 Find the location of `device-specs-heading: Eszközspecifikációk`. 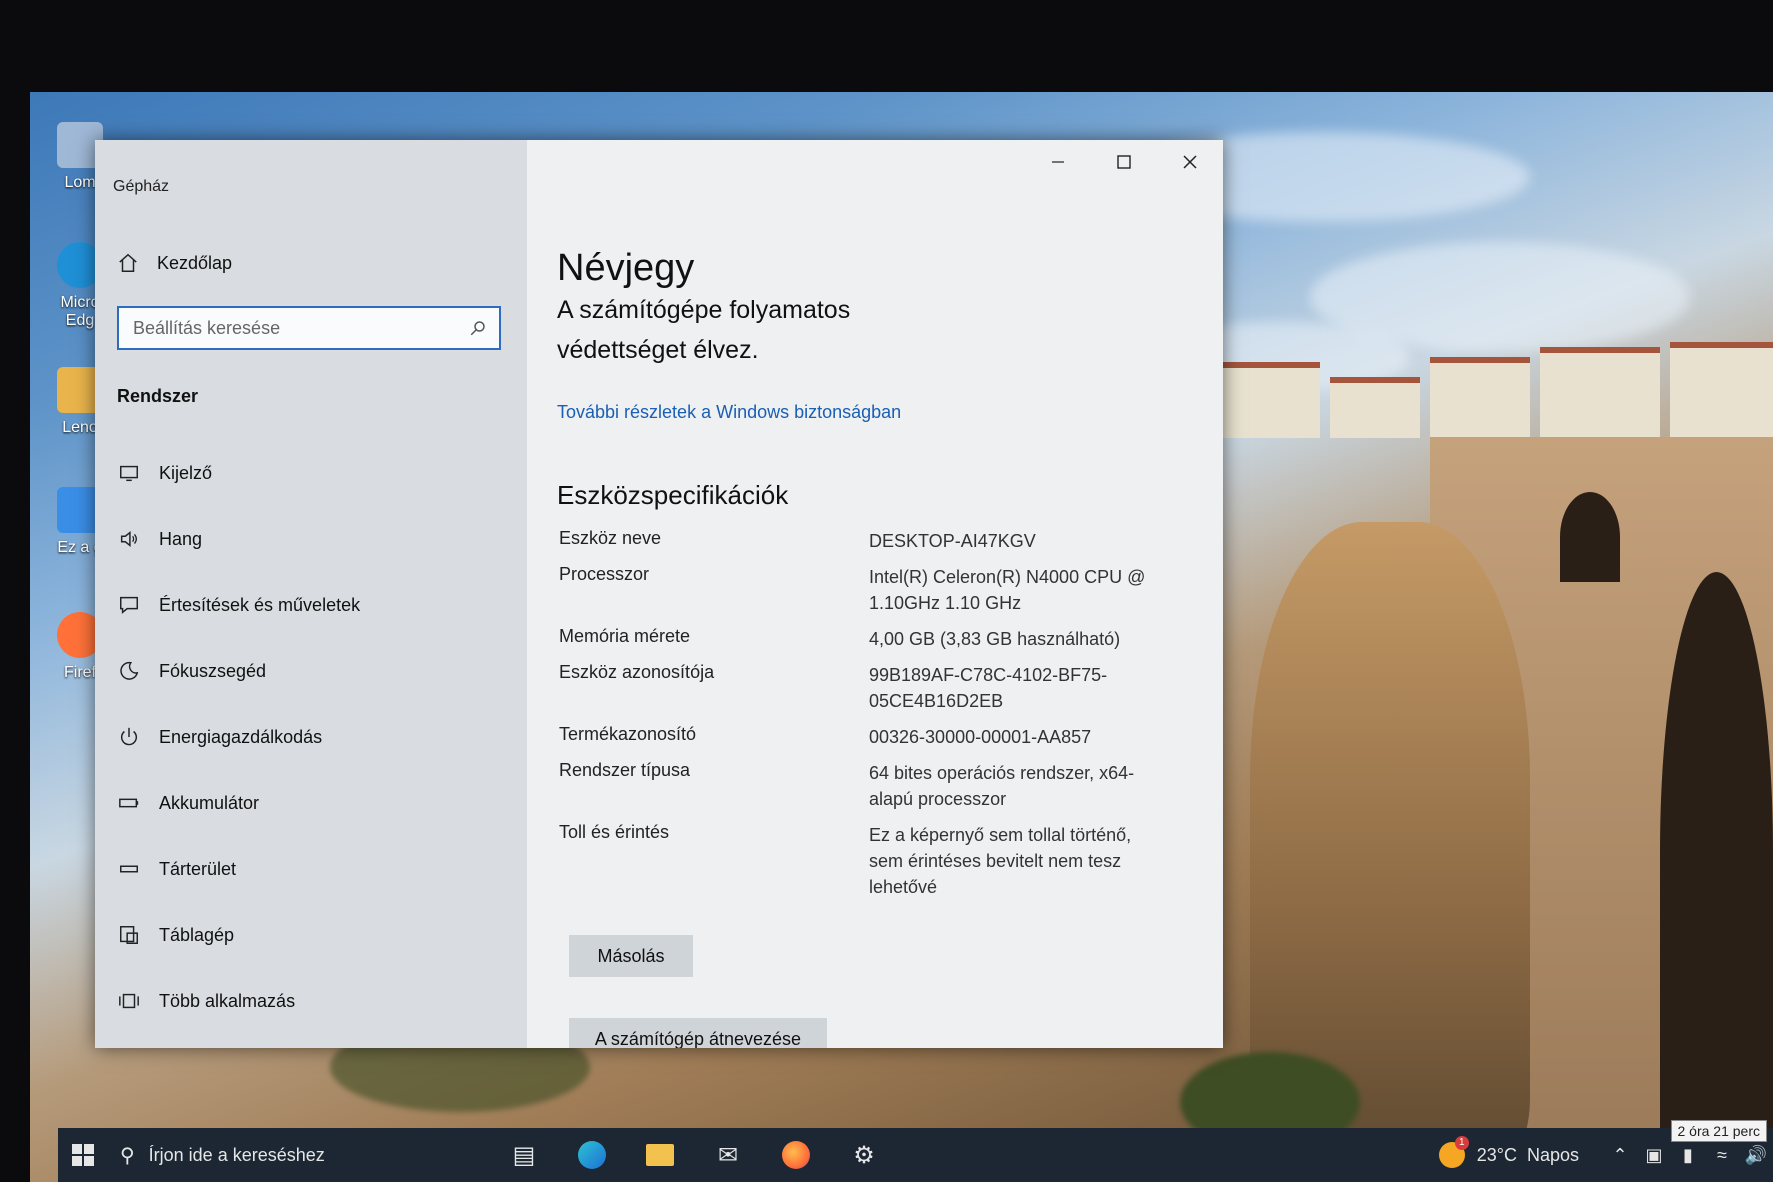

device-specs-heading: Eszközspecifikációk is located at coordinates (673, 495).